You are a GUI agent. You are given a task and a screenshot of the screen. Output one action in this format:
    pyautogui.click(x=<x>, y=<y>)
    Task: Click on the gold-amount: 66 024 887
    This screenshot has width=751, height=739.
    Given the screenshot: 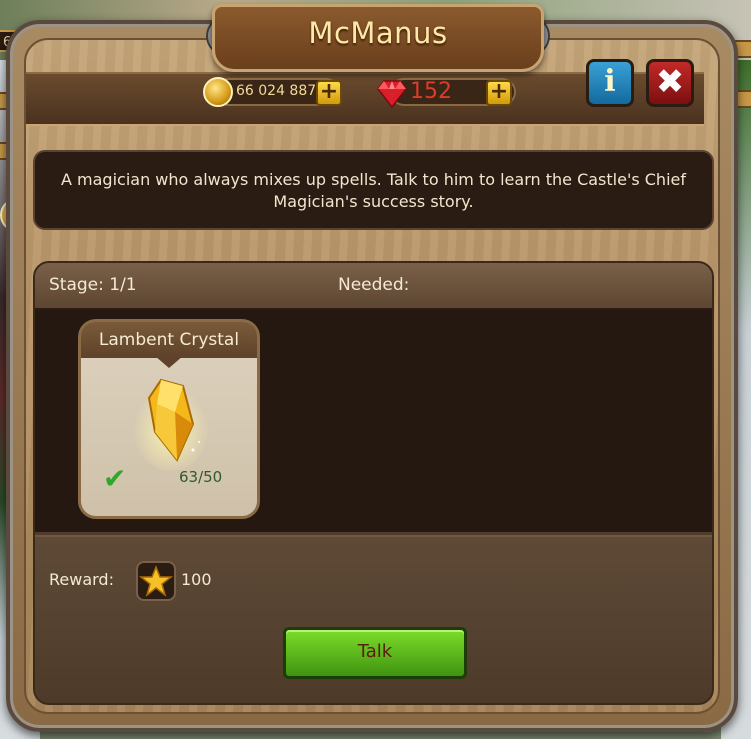 What is the action you would take?
    pyautogui.click(x=276, y=91)
    